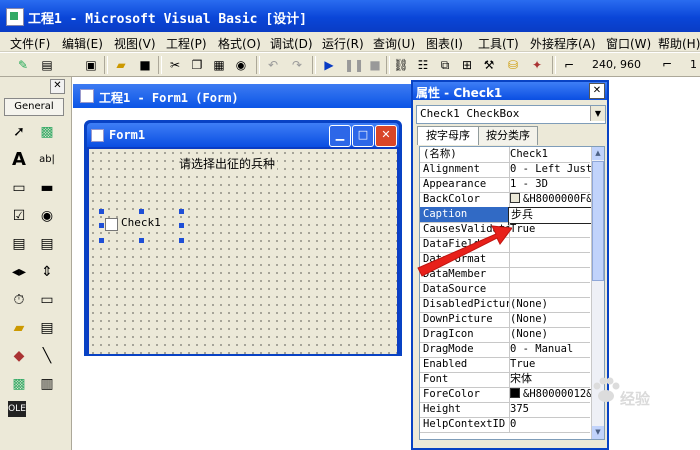  Describe the element at coordinates (19, 160) in the screenshot. I see `label-tool-icon: A` at that location.